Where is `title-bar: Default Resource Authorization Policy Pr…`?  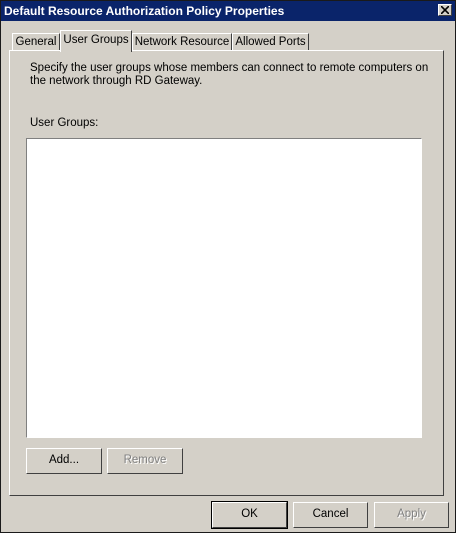 title-bar: Default Resource Authorization Policy Pr… is located at coordinates (228, 11).